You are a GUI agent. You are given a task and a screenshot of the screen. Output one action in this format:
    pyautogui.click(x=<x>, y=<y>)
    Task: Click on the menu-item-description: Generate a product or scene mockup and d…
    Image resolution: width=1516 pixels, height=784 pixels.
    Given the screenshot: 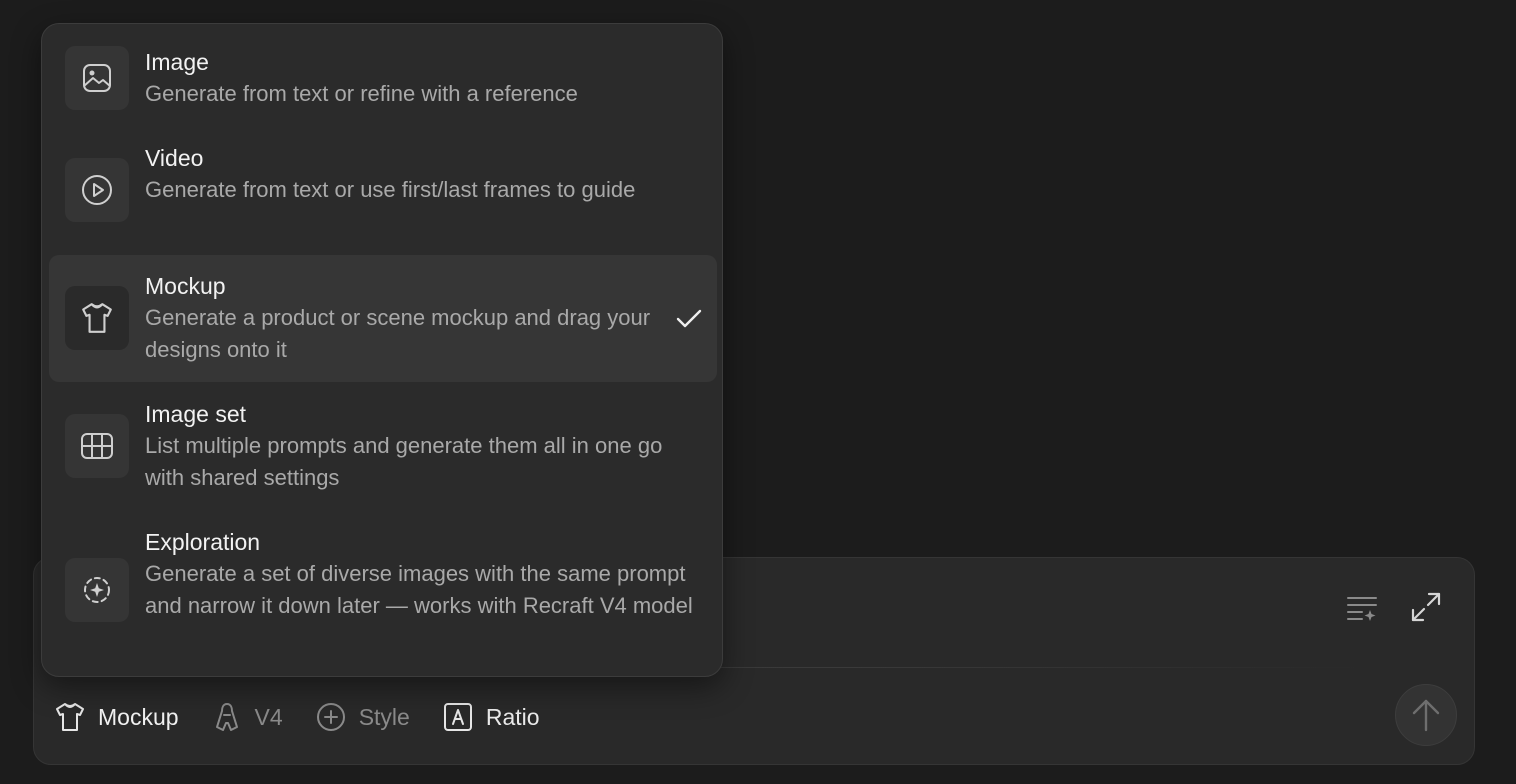 What is the action you would take?
    pyautogui.click(x=398, y=333)
    